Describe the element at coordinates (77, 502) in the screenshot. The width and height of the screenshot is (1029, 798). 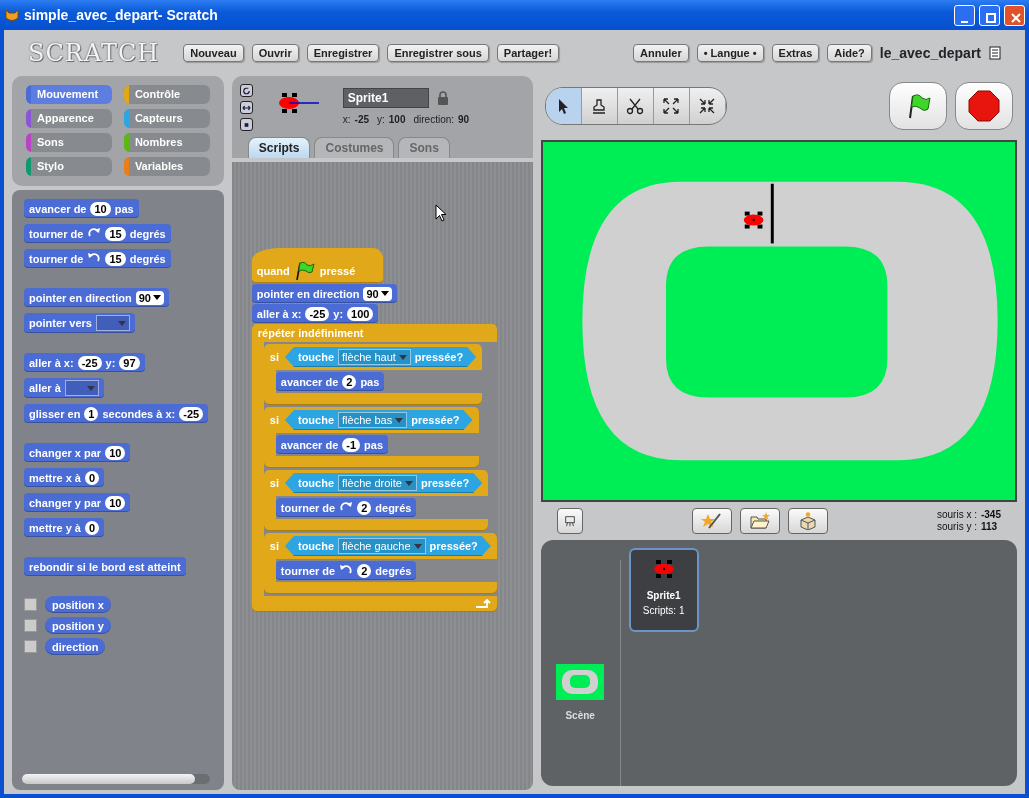
I see `command-block: changer y par 10` at that location.